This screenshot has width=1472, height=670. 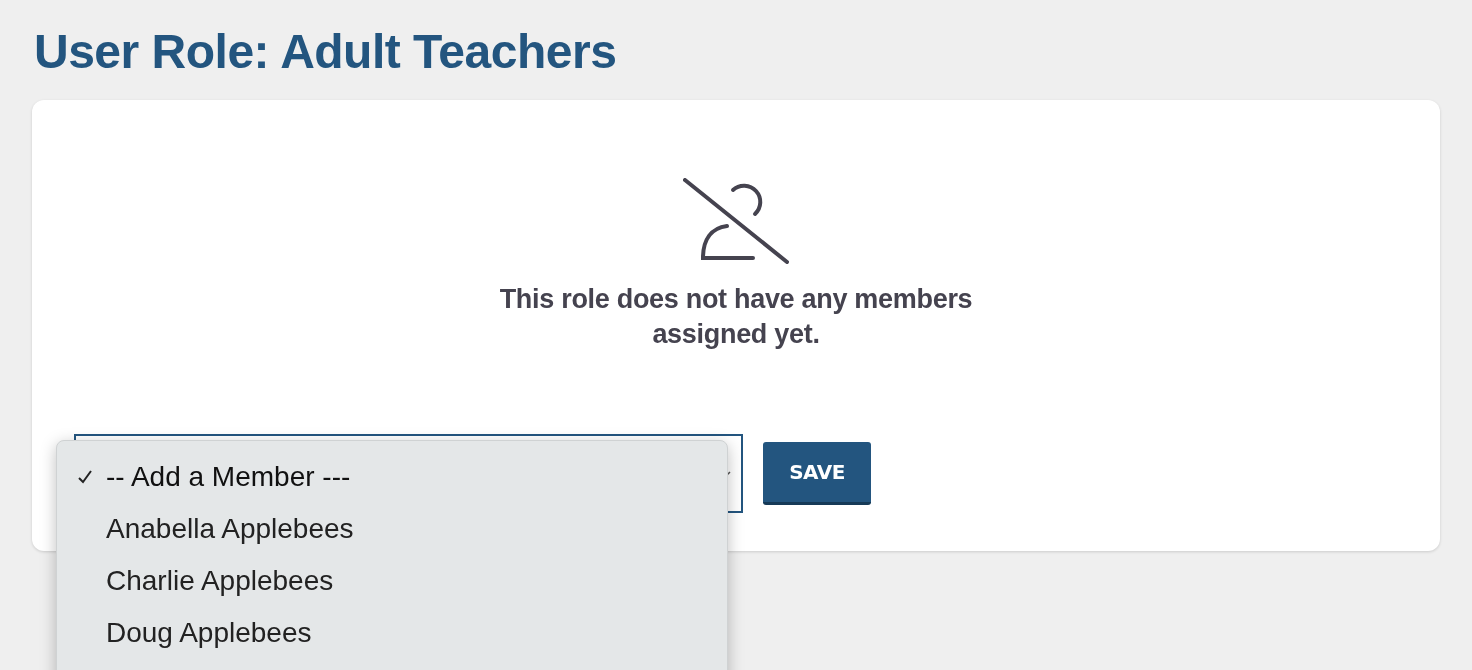 What do you see at coordinates (326, 52) in the screenshot?
I see `page-title: User Role: Adult Teachers` at bounding box center [326, 52].